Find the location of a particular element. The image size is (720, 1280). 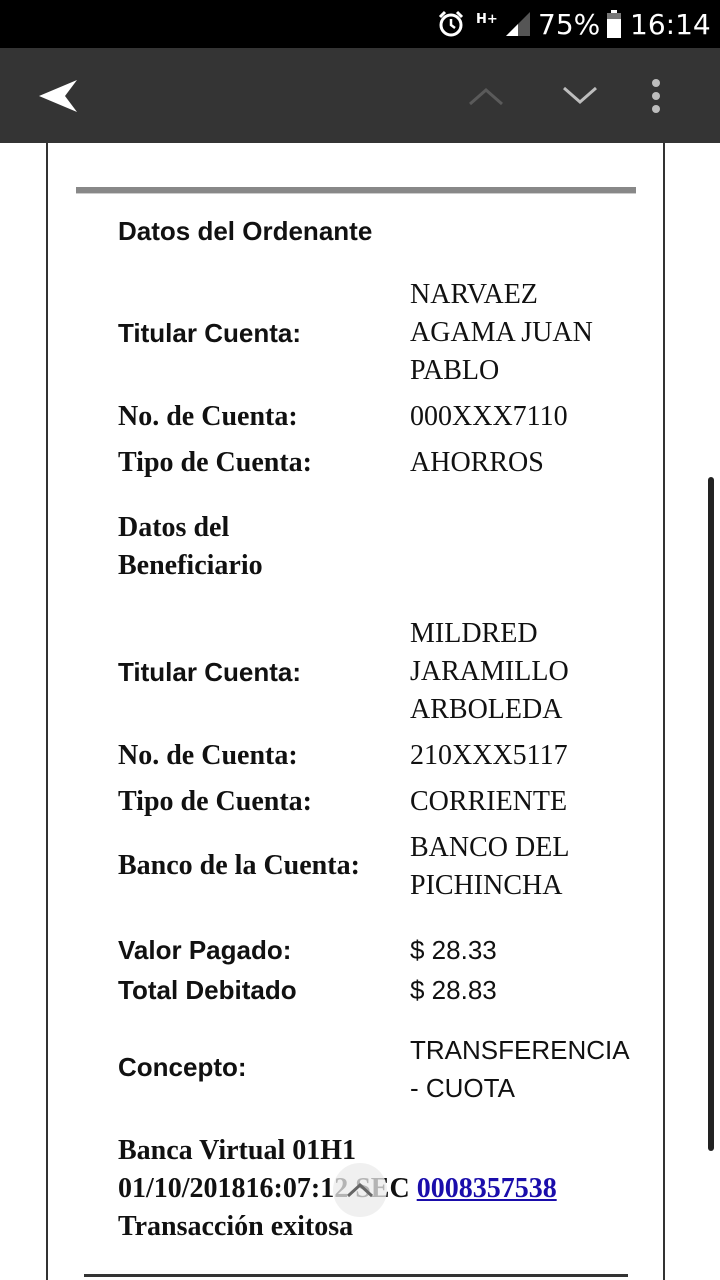

app-toolbar is located at coordinates (360, 95).